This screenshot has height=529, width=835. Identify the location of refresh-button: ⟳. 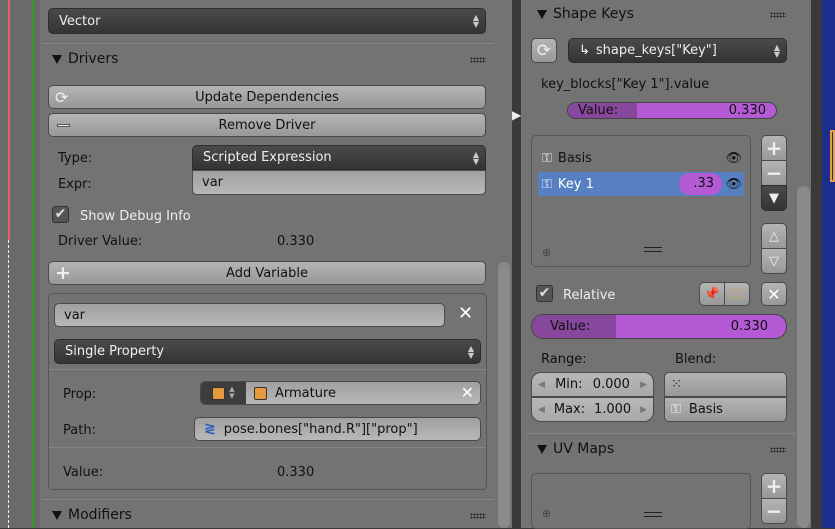
(544, 50).